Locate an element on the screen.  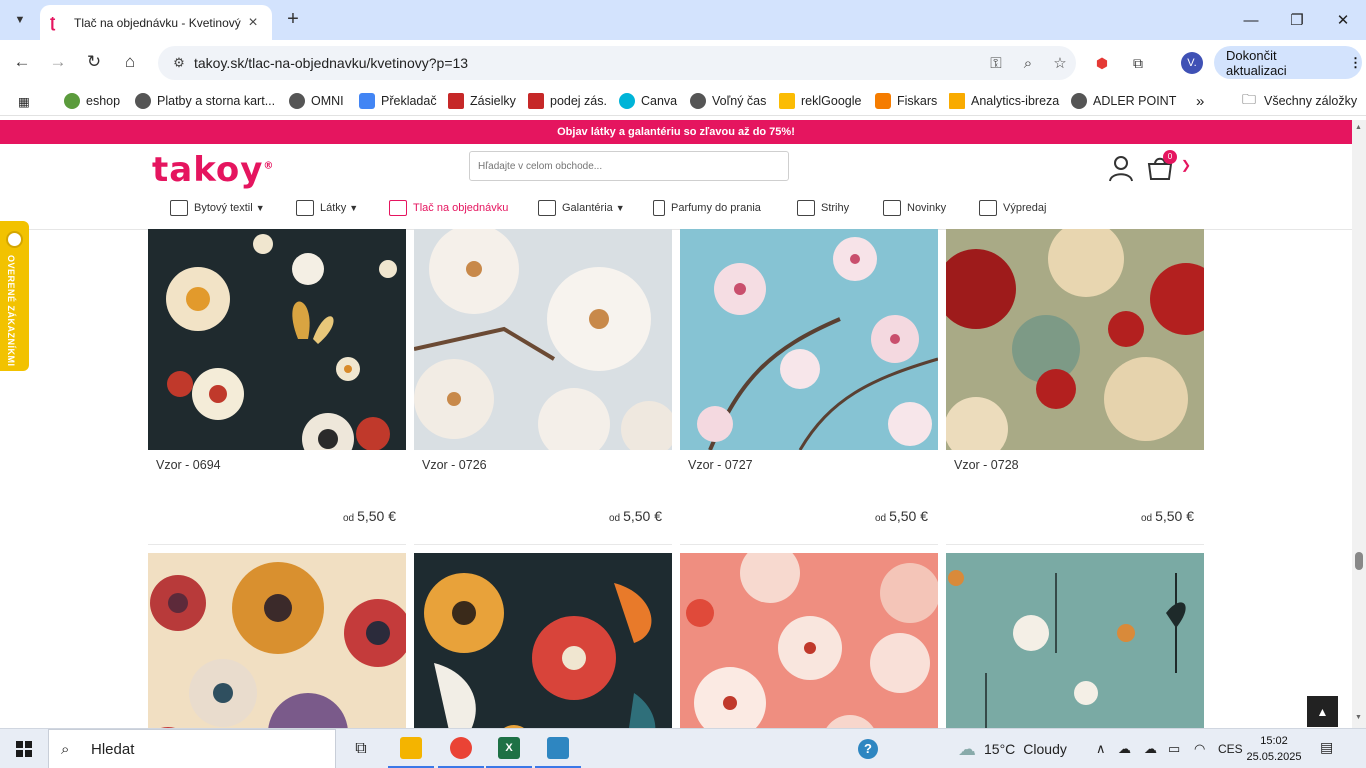
close-window-button: ✕ is located at coordinates (1343, 20).